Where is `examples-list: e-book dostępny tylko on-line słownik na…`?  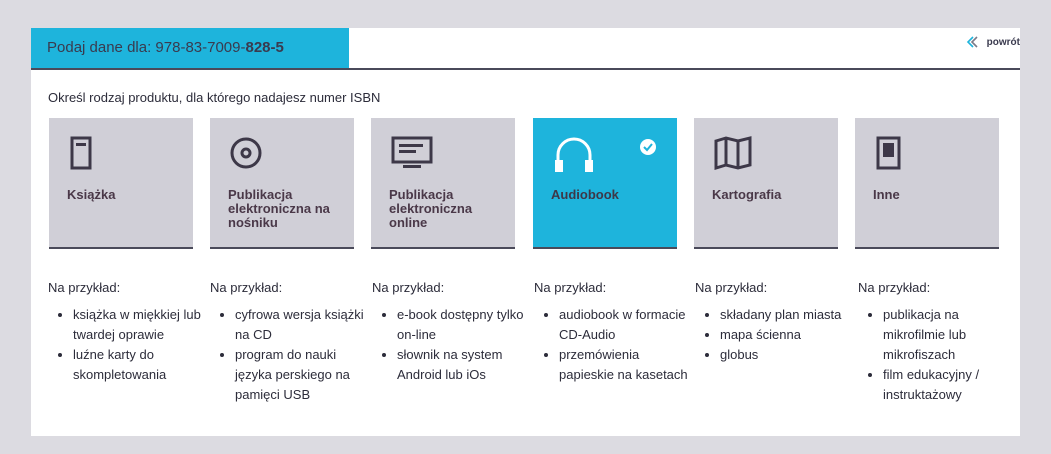 examples-list: e-book dostępny tylko on-line słownik na… is located at coordinates (449, 345).